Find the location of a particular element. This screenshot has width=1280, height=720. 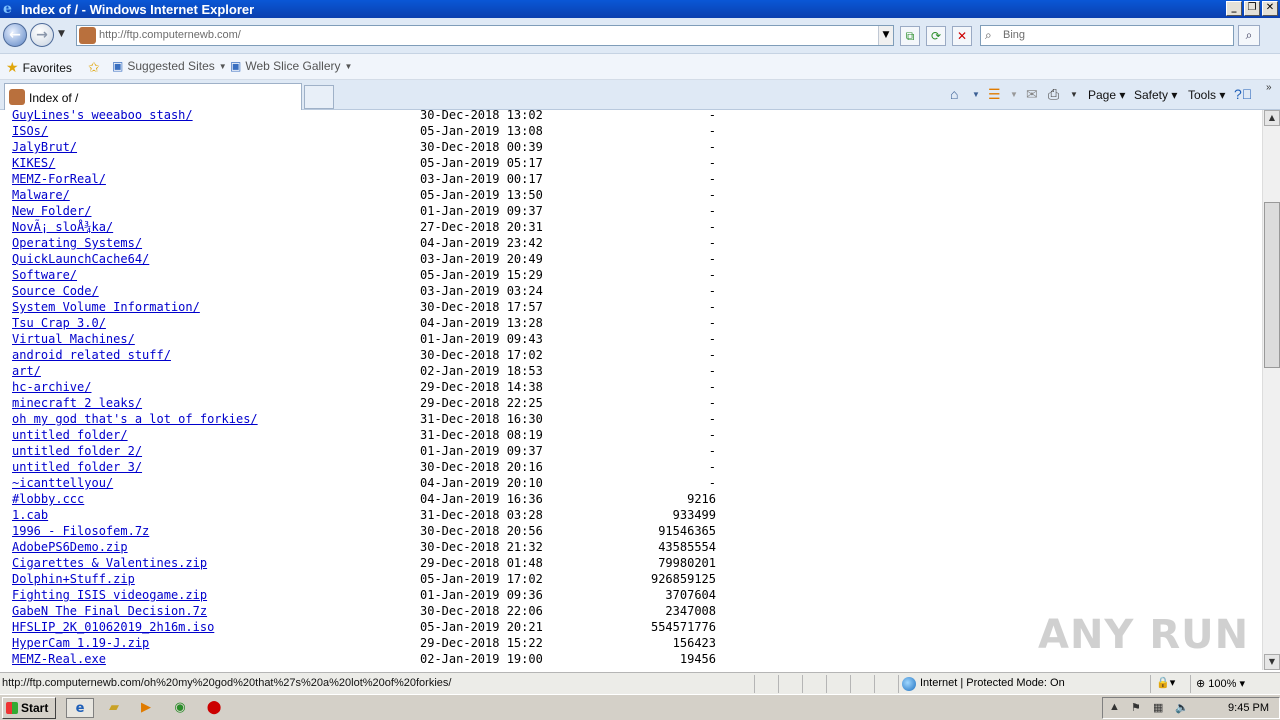

show-hidden-icons-icon: ▲ is located at coordinates (1114, 707).